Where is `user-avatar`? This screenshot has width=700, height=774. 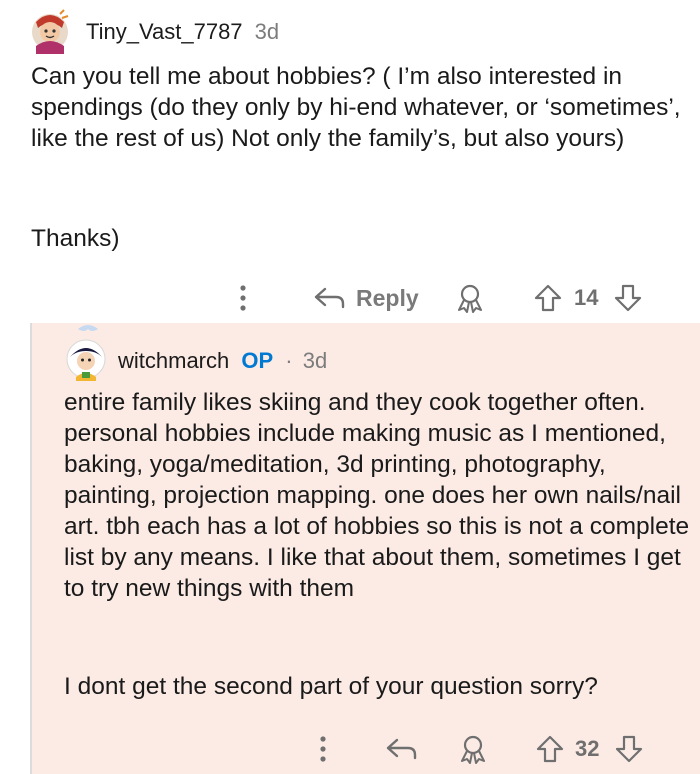
user-avatar is located at coordinates (50, 30).